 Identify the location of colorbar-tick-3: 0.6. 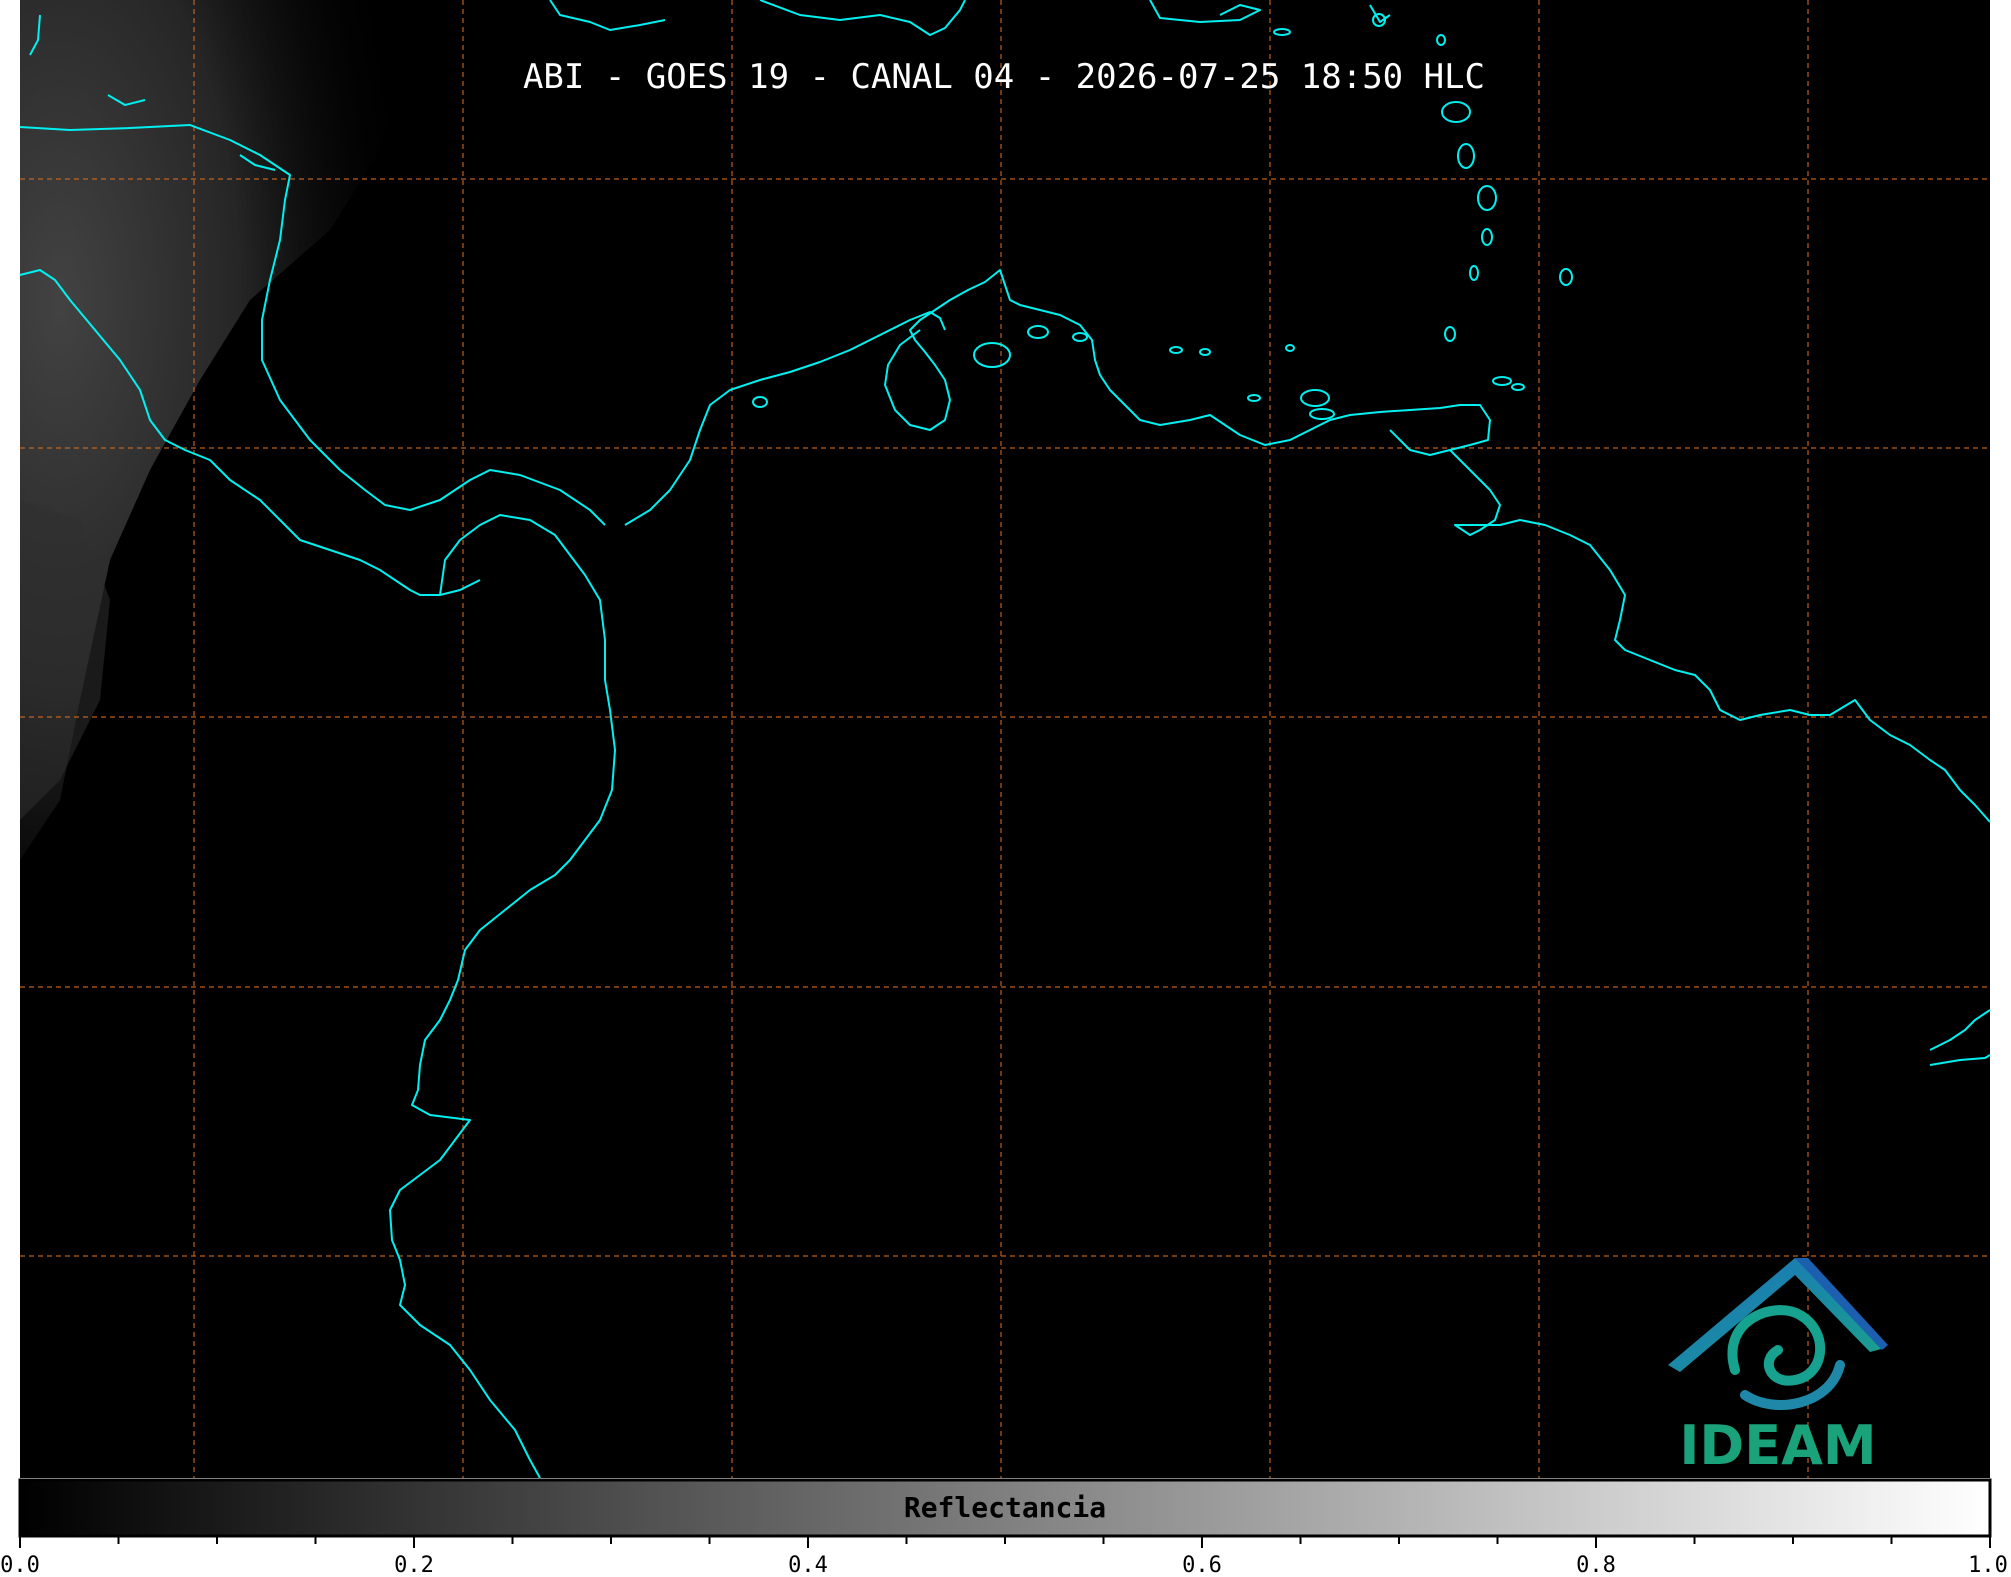
(1202, 1565).